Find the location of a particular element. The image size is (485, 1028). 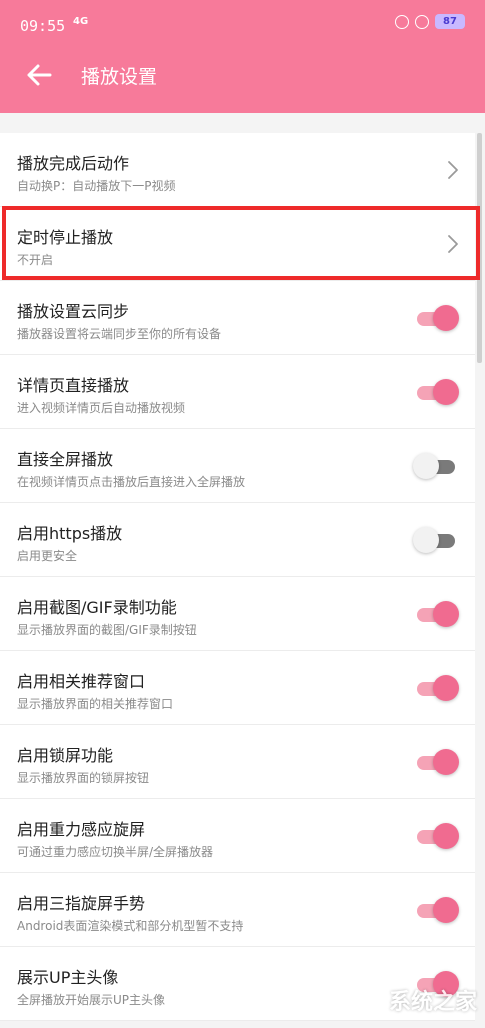

setting-row: 启用重力感应旋屏可通过重力感应切换半屏/全屏播放器 is located at coordinates (237, 836).